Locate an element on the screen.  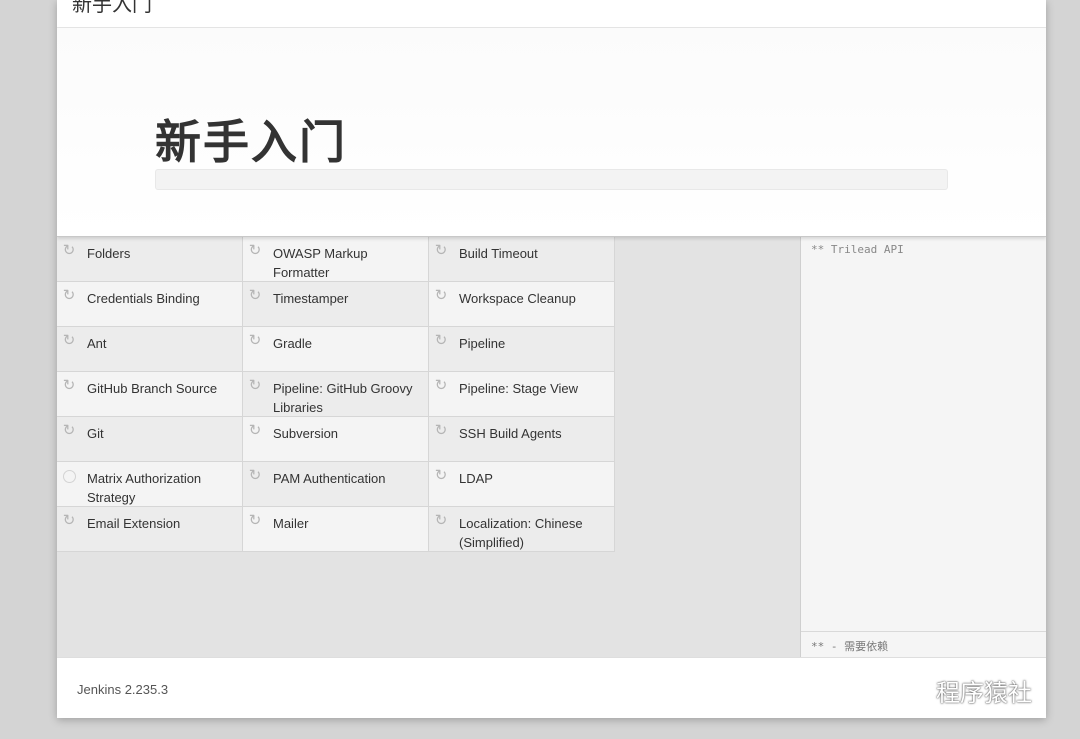
plugin-item: ↻ Localization: Chinese (Simplified) is located at coordinates (522, 529).